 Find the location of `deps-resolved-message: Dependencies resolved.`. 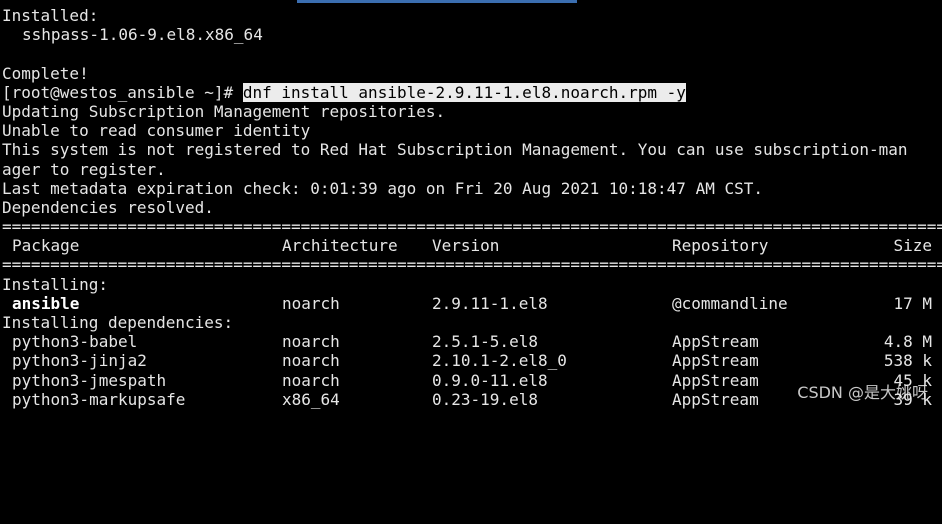

deps-resolved-message: Dependencies resolved. is located at coordinates (108, 207).